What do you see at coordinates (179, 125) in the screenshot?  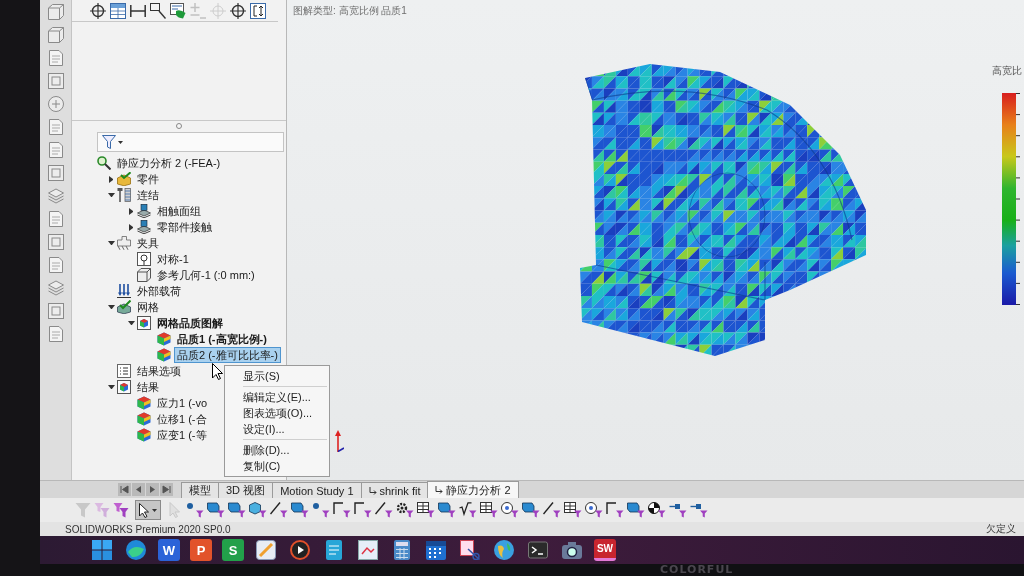 I see `splitter-handle-icon` at bounding box center [179, 125].